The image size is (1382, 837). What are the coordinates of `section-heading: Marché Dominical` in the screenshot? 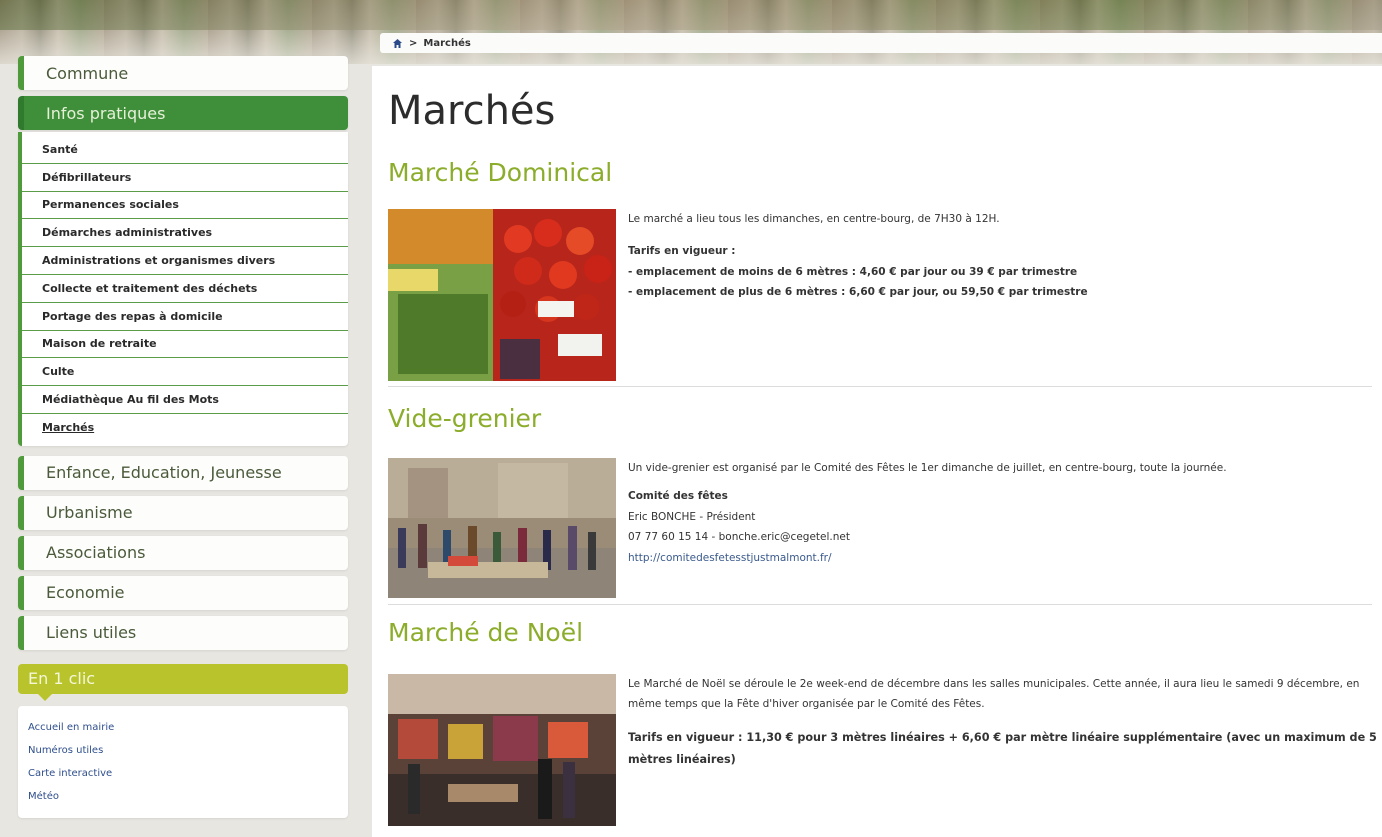 It's located at (500, 172).